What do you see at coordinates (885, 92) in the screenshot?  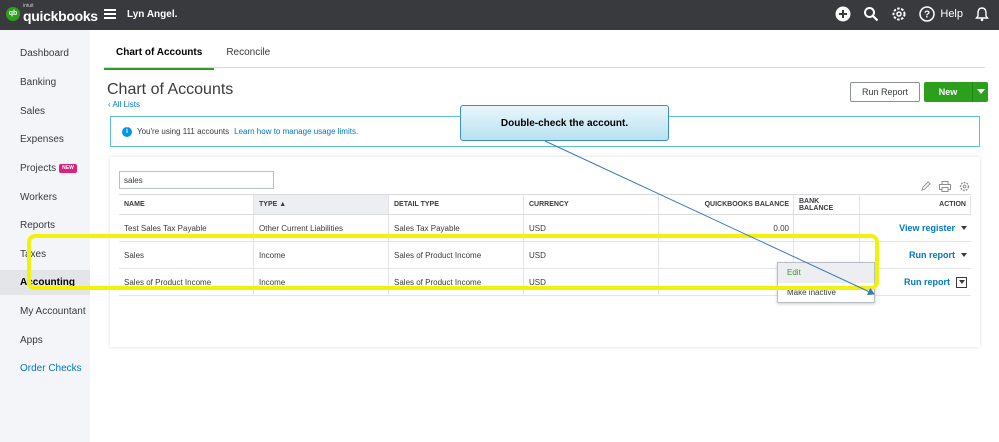 I see `run-report-button: Run Report` at bounding box center [885, 92].